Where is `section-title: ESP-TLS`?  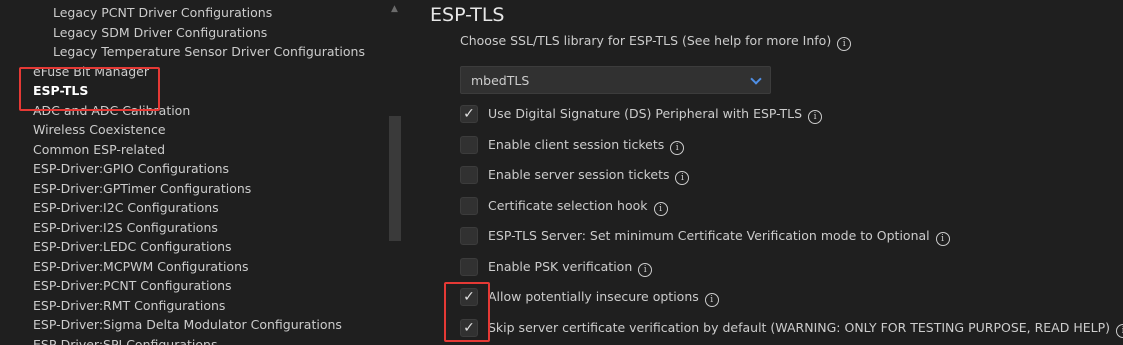 section-title: ESP-TLS is located at coordinates (467, 15).